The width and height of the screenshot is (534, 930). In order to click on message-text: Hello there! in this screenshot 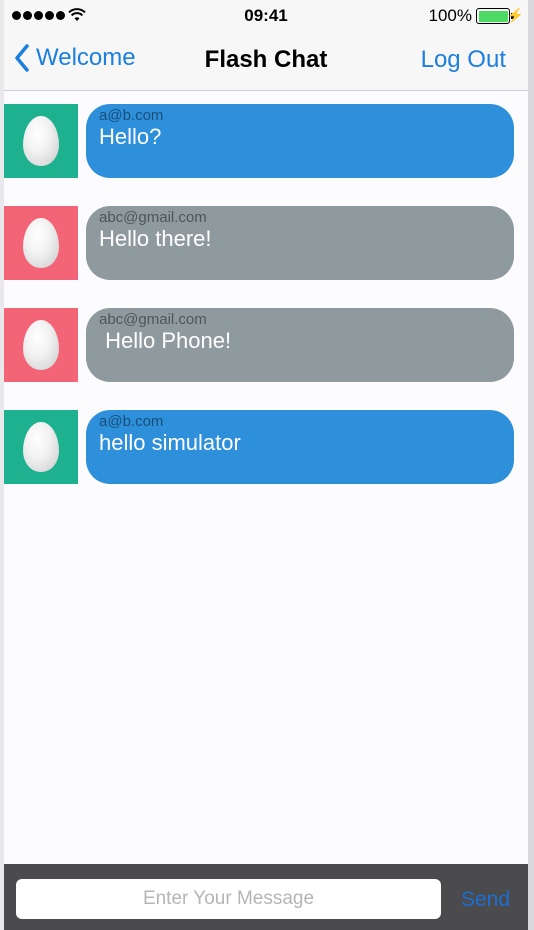, I will do `click(155, 238)`.